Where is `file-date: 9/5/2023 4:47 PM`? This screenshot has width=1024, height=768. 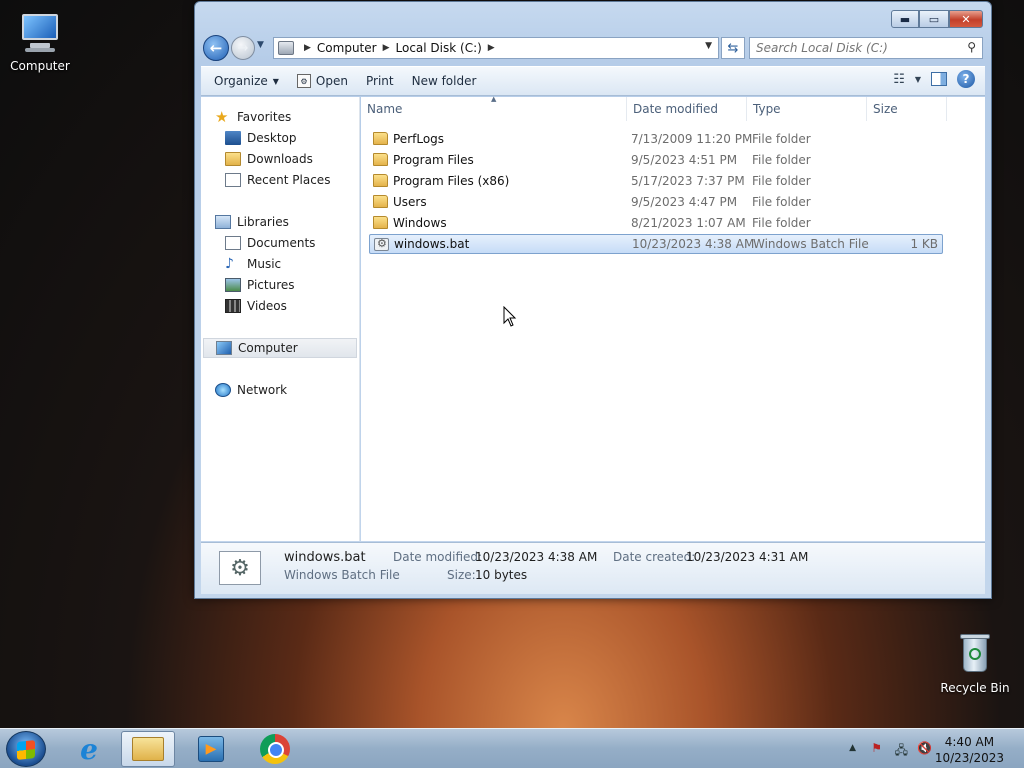
file-date: 9/5/2023 4:47 PM is located at coordinates (684, 202).